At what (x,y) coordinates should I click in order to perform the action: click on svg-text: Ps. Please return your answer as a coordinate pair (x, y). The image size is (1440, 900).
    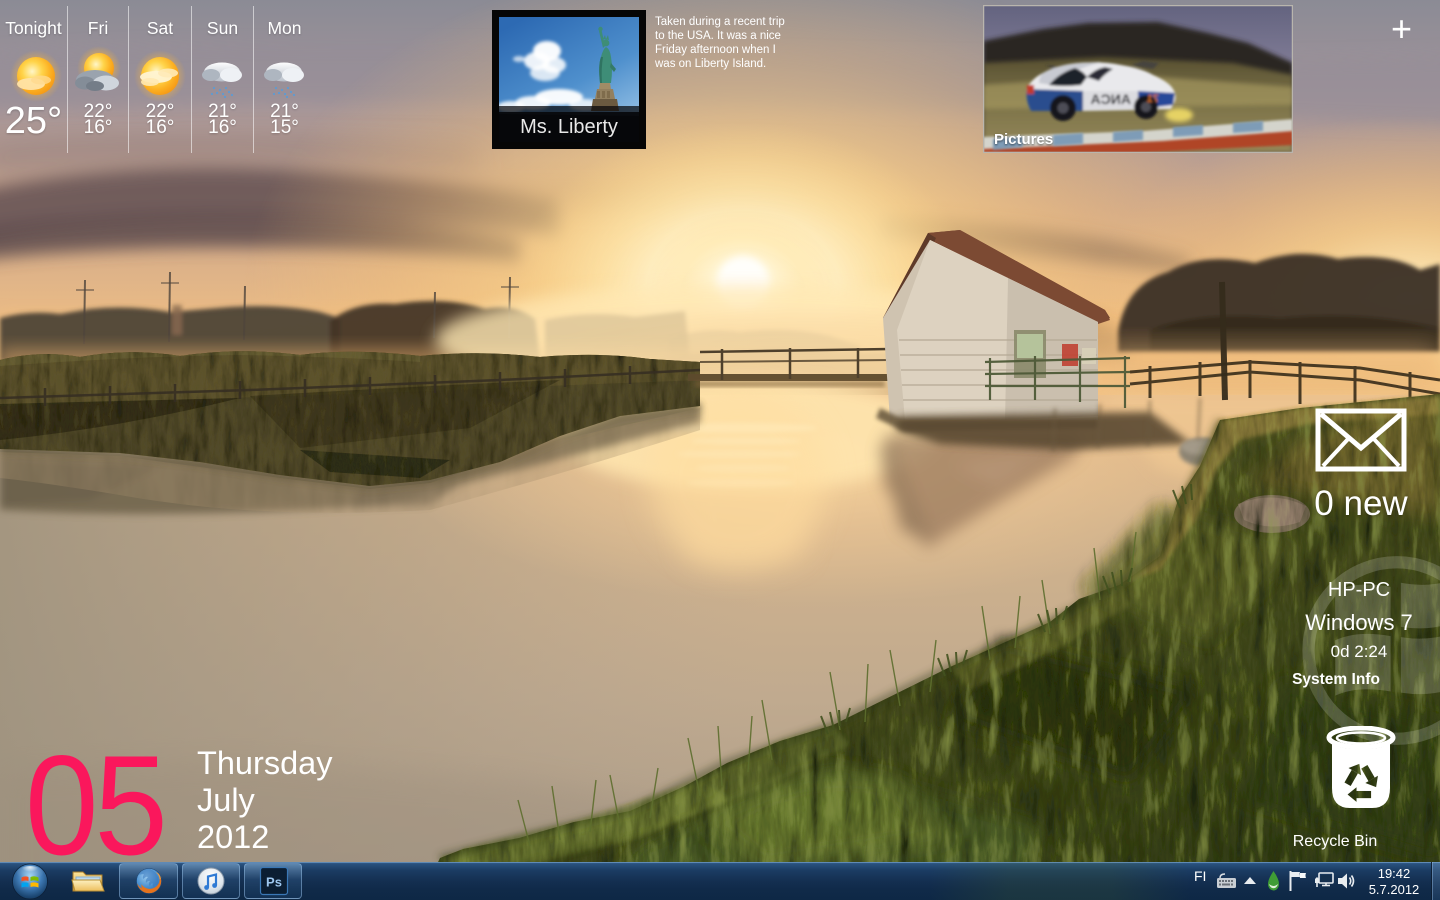
    Looking at the image, I should click on (274, 882).